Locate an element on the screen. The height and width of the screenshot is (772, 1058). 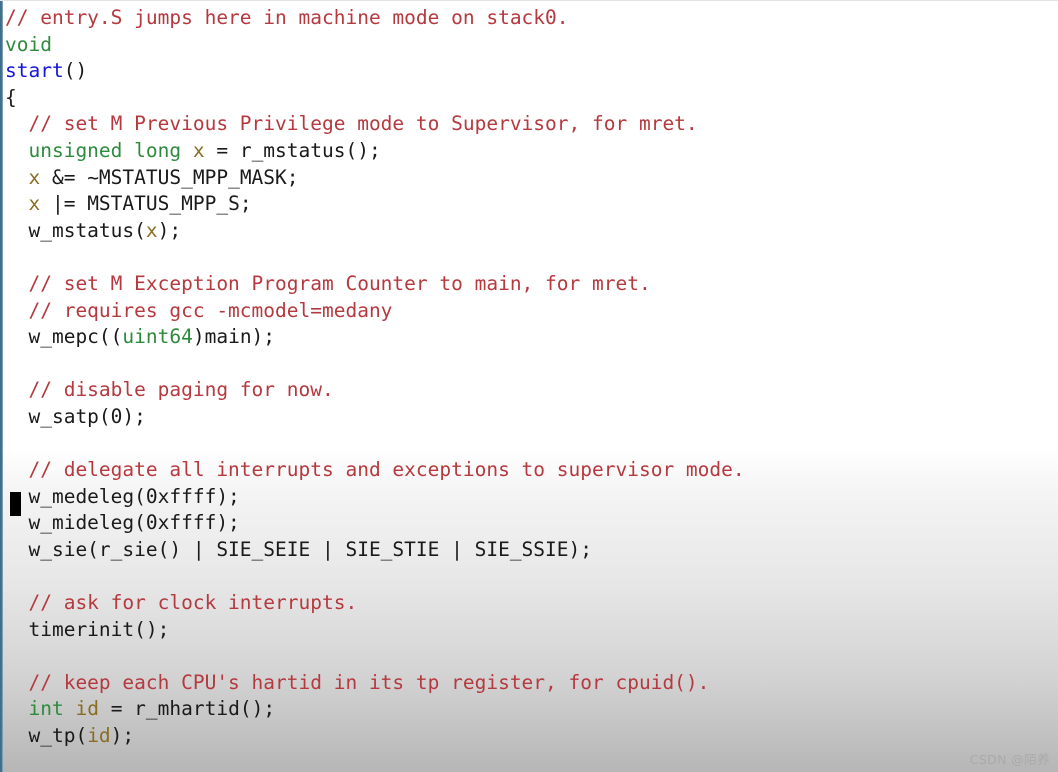
code-line: { is located at coordinates (530, 98).